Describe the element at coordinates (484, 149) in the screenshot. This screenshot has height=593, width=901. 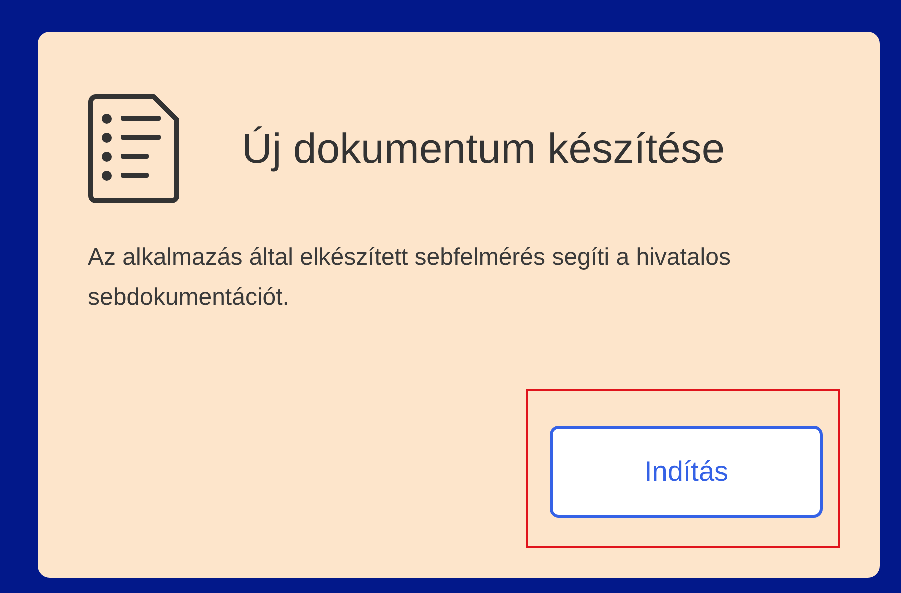
I see `card-title: Új dokumentum készítése` at that location.